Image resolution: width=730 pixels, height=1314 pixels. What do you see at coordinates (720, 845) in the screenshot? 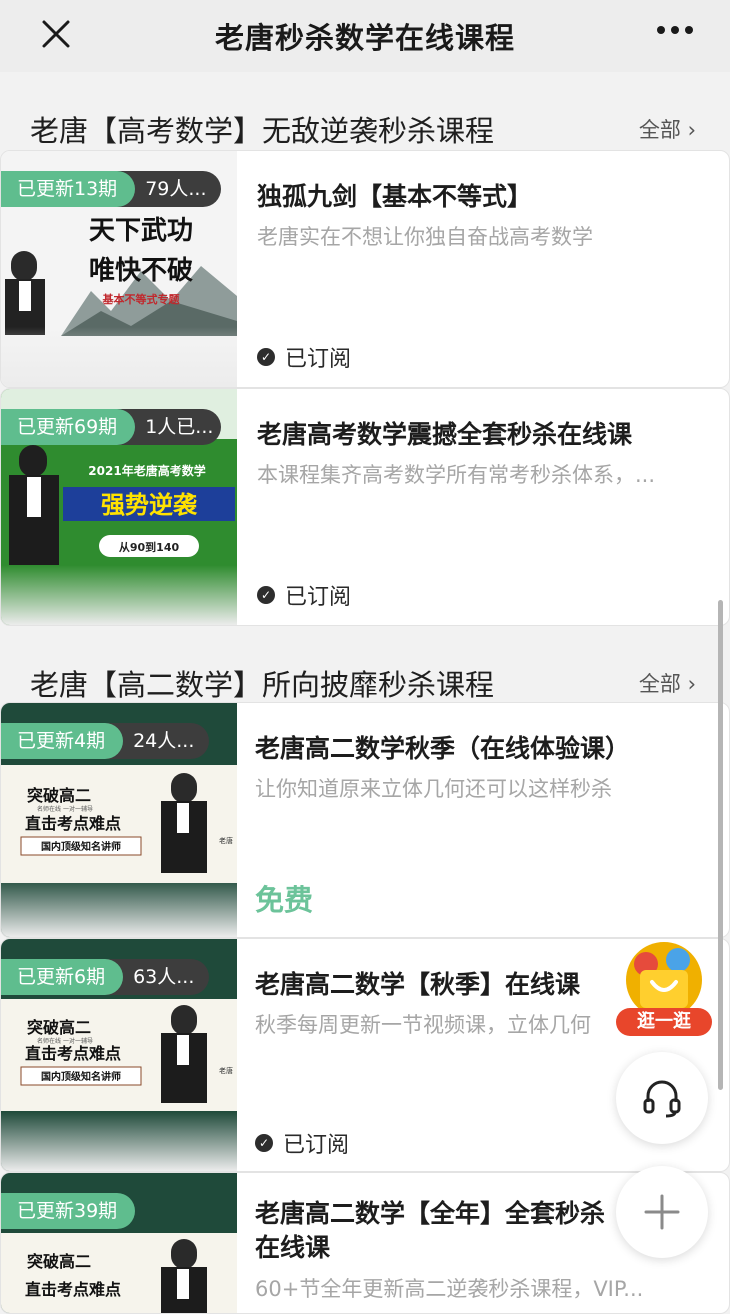
I see `scrollbar` at bounding box center [720, 845].